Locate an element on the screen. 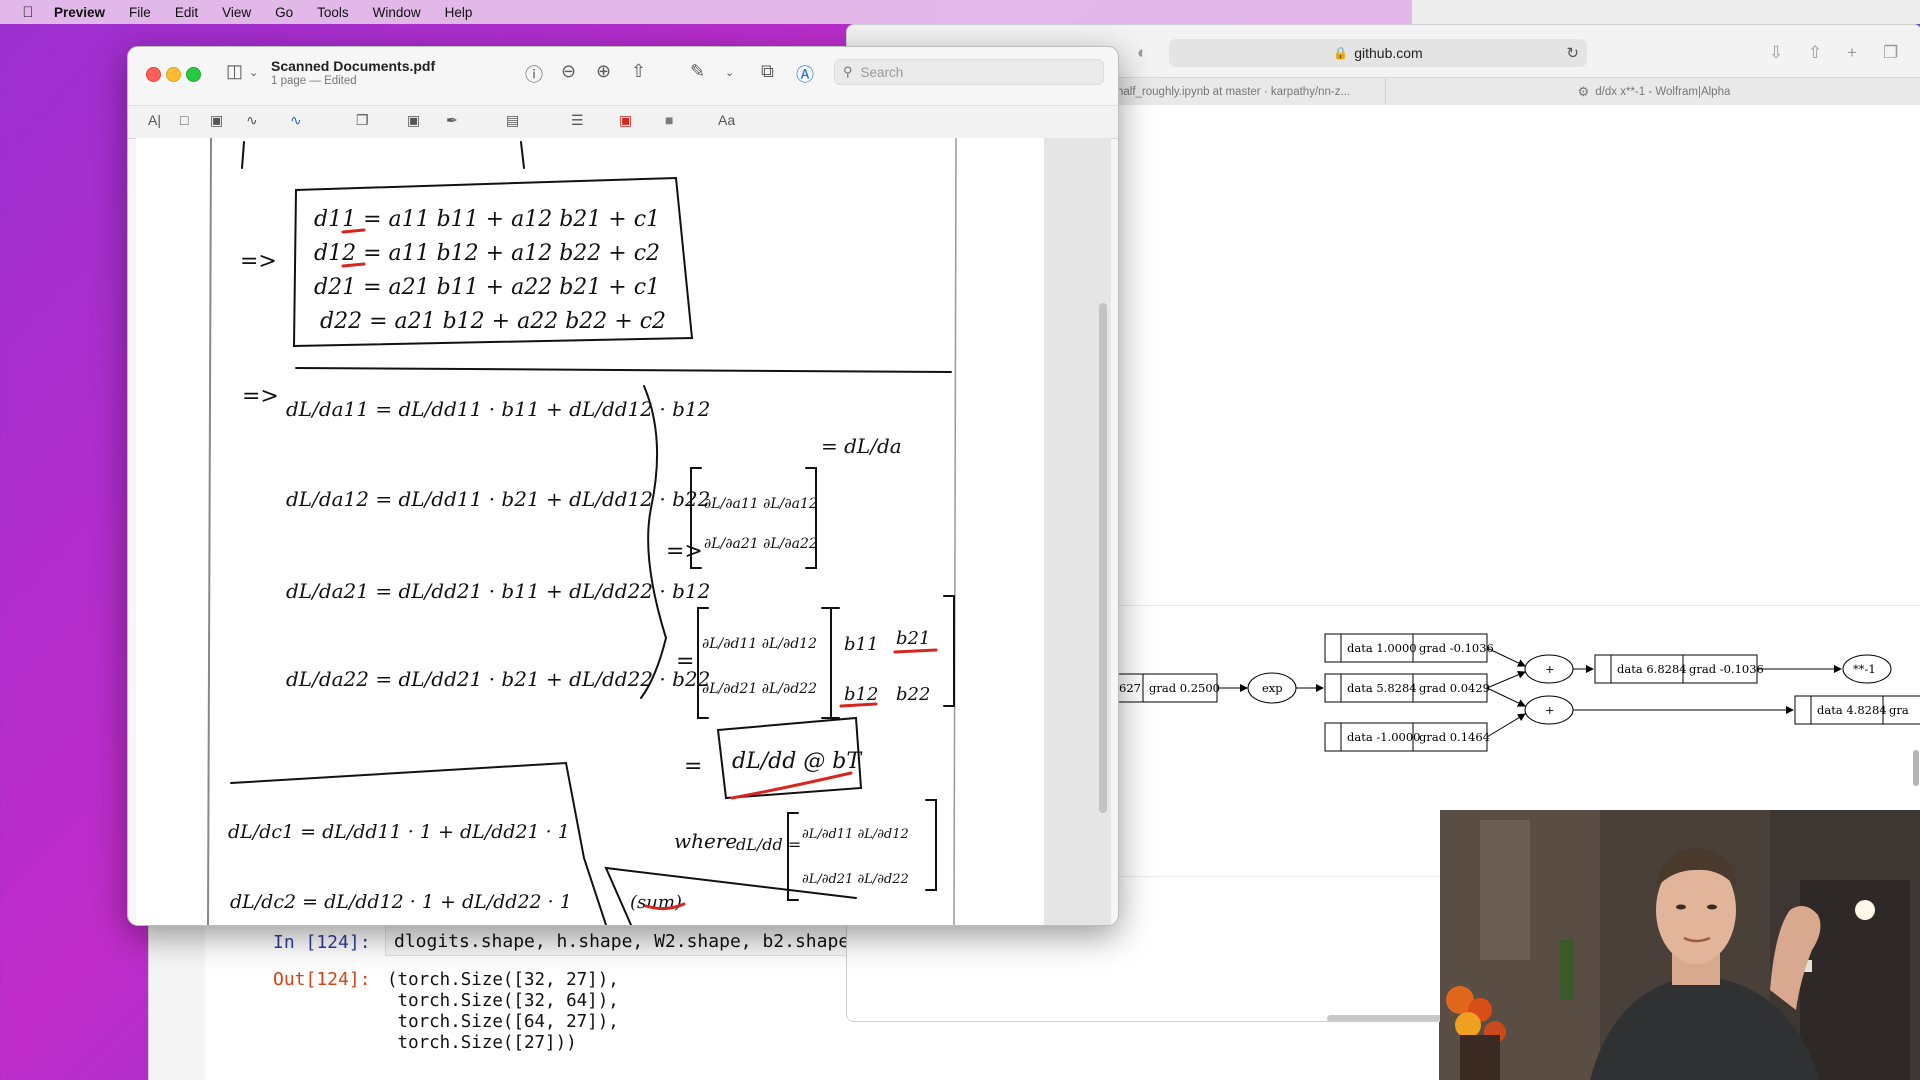 The image size is (1920, 1080). text-select-icon: A| is located at coordinates (154, 120).